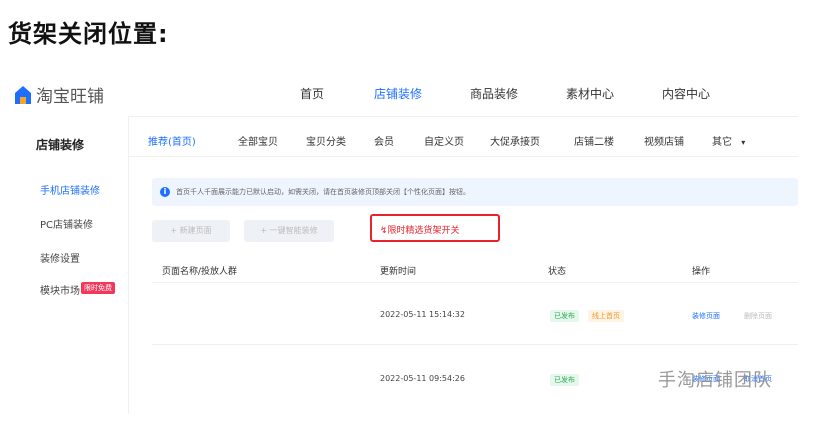 Image resolution: width=815 pixels, height=427 pixels. What do you see at coordinates (66, 223) in the screenshot?
I see `sidebar-item-pc-decoration: PC店铺装修` at bounding box center [66, 223].